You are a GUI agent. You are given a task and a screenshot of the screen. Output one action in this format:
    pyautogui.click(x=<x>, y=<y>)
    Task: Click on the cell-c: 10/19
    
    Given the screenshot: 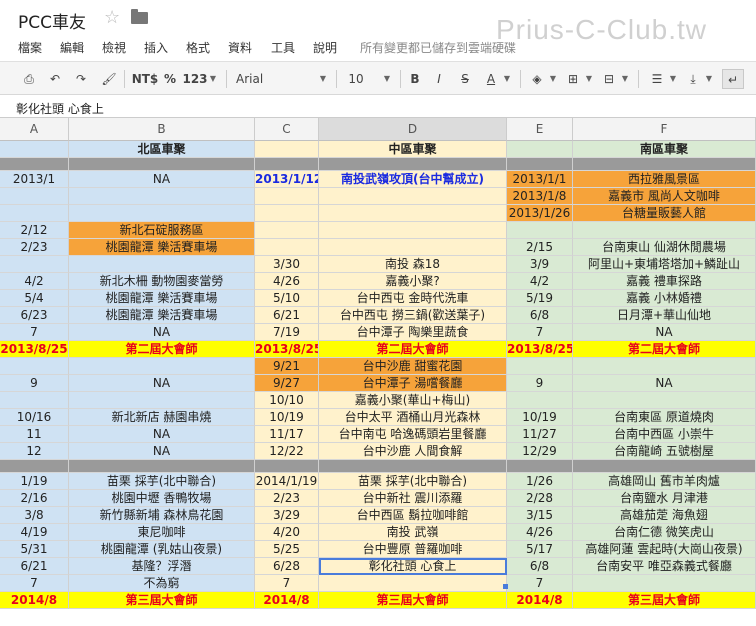 What is the action you would take?
    pyautogui.click(x=287, y=417)
    